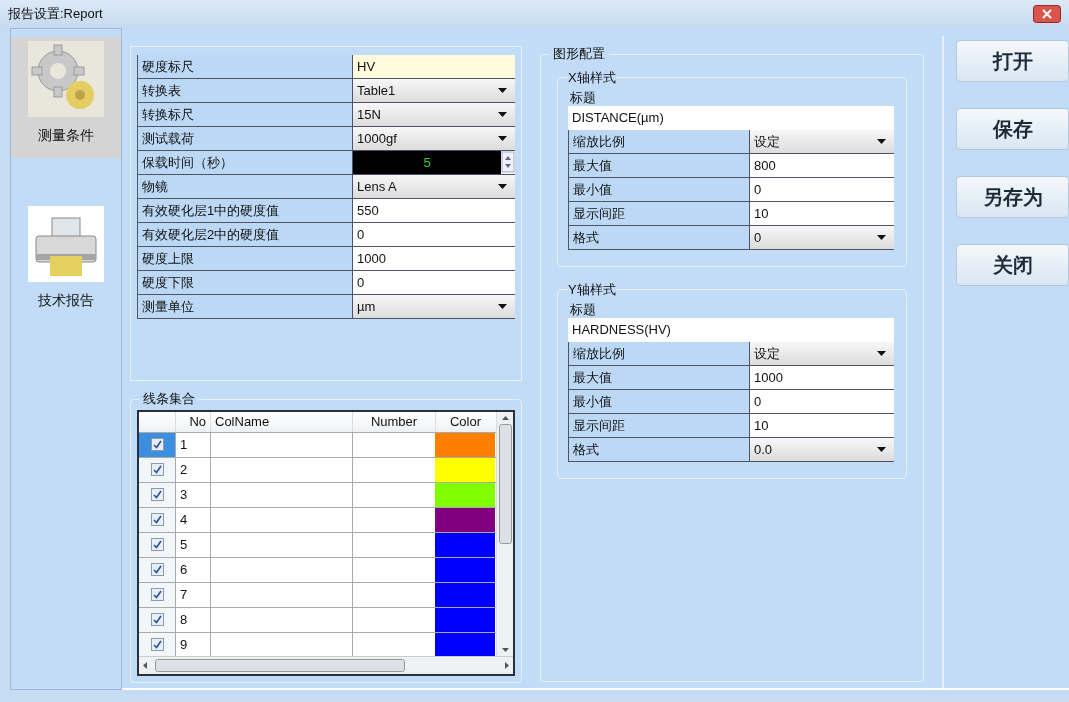 The width and height of the screenshot is (1069, 702). Describe the element at coordinates (433, 210) in the screenshot. I see `value-field: 550` at that location.